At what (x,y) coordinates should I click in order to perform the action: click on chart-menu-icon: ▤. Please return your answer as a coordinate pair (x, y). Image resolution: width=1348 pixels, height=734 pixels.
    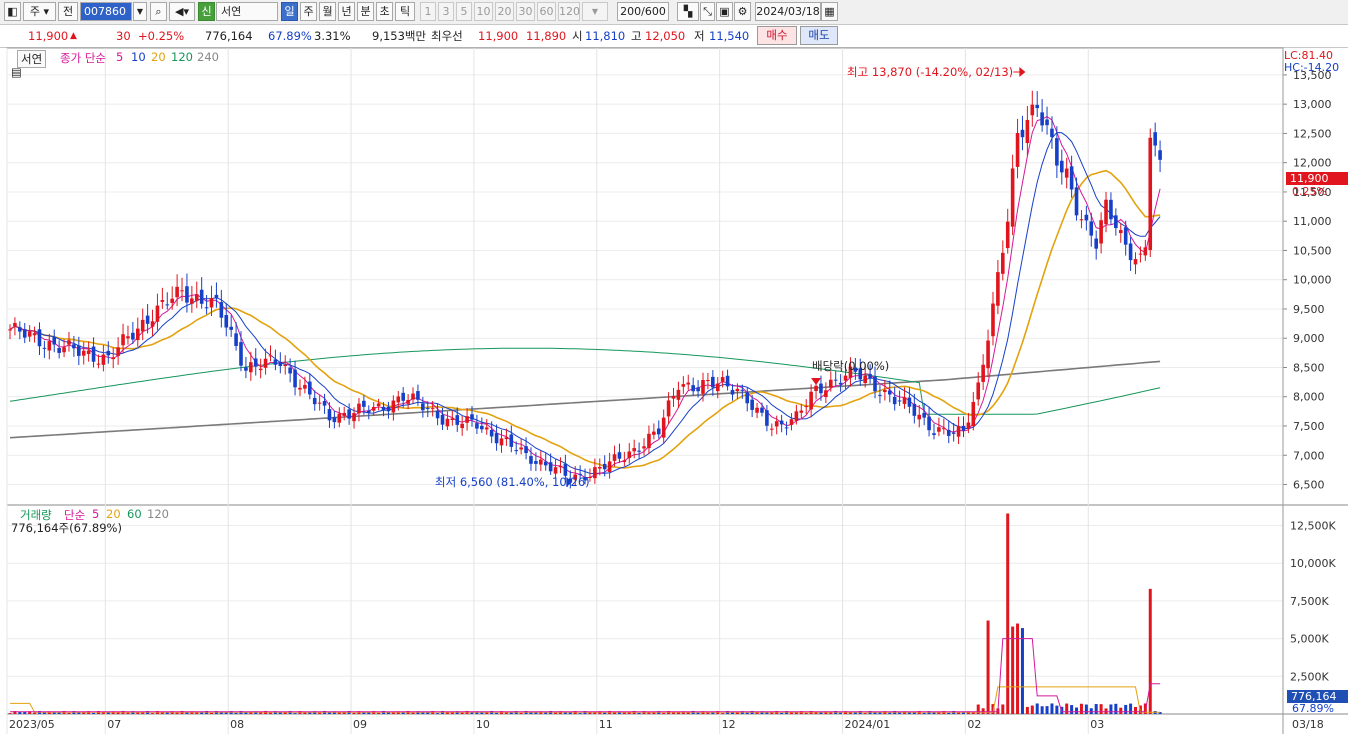
    Looking at the image, I should click on (16, 72).